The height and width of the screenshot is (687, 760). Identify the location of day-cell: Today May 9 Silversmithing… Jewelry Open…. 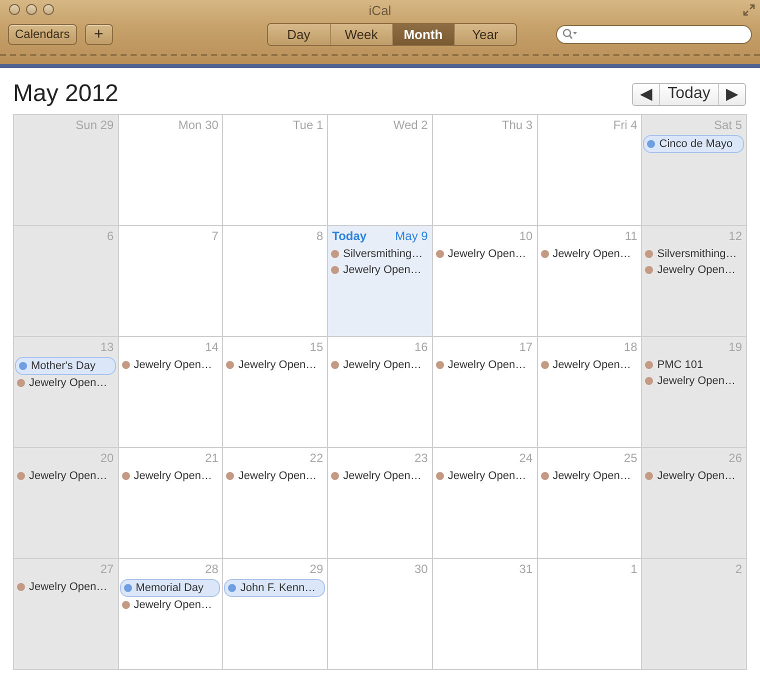
(380, 281).